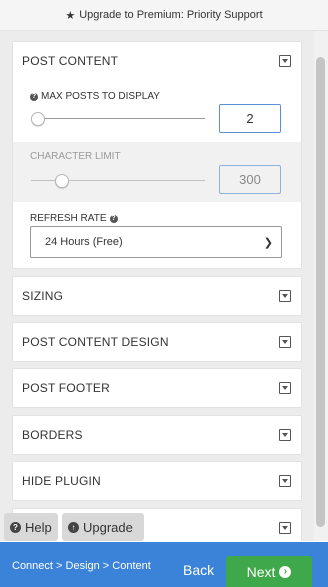 The height and width of the screenshot is (587, 328). I want to click on char-limit-slider-handle, so click(62, 181).